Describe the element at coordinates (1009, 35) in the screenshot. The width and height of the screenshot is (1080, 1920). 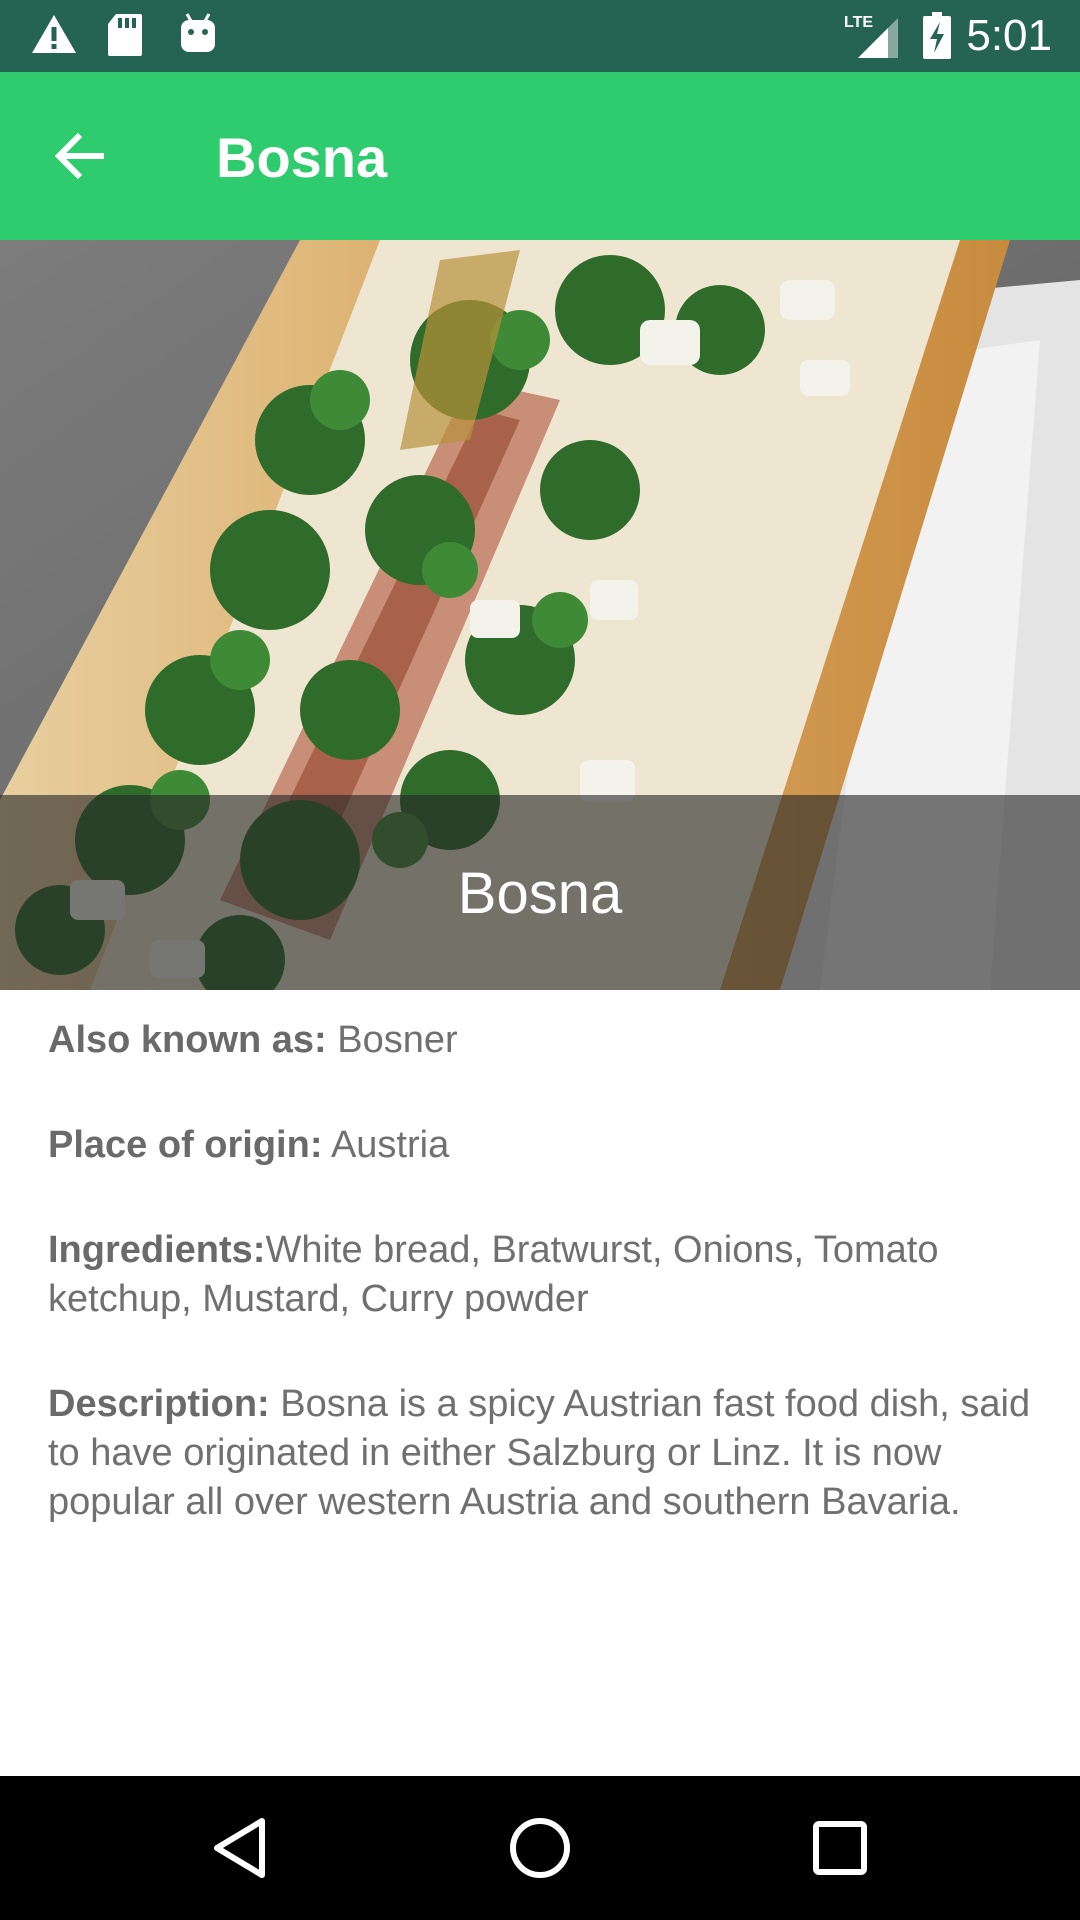
I see `status-clock: 5:01` at that location.